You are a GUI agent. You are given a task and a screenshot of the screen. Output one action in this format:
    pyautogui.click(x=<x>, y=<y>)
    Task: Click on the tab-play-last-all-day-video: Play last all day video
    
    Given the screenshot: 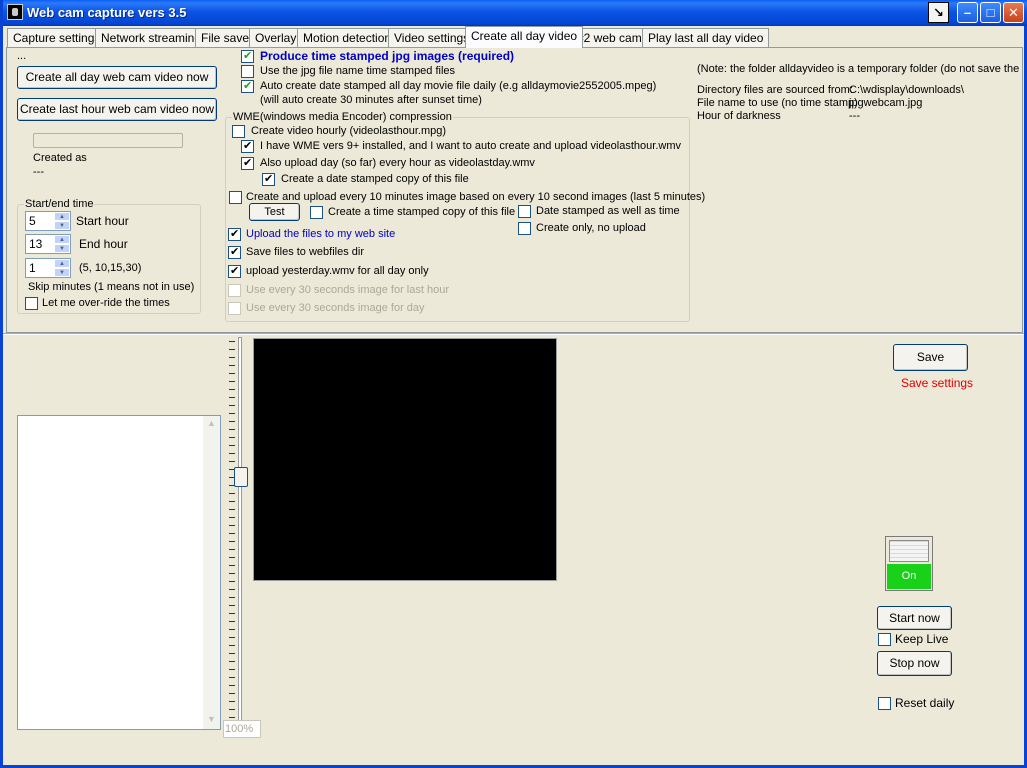 What is the action you would take?
    pyautogui.click(x=706, y=37)
    